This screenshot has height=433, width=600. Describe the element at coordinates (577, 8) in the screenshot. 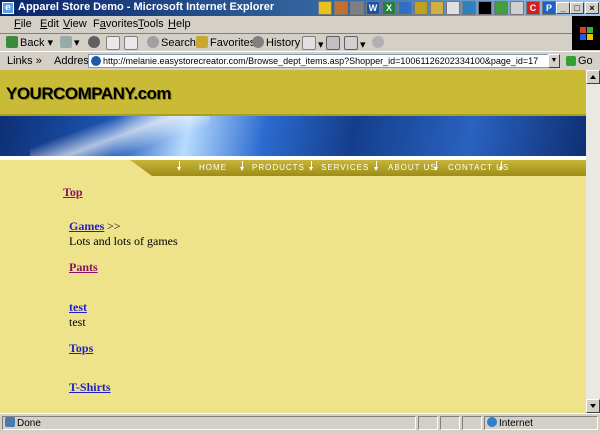

I see `maximize-button: □` at that location.